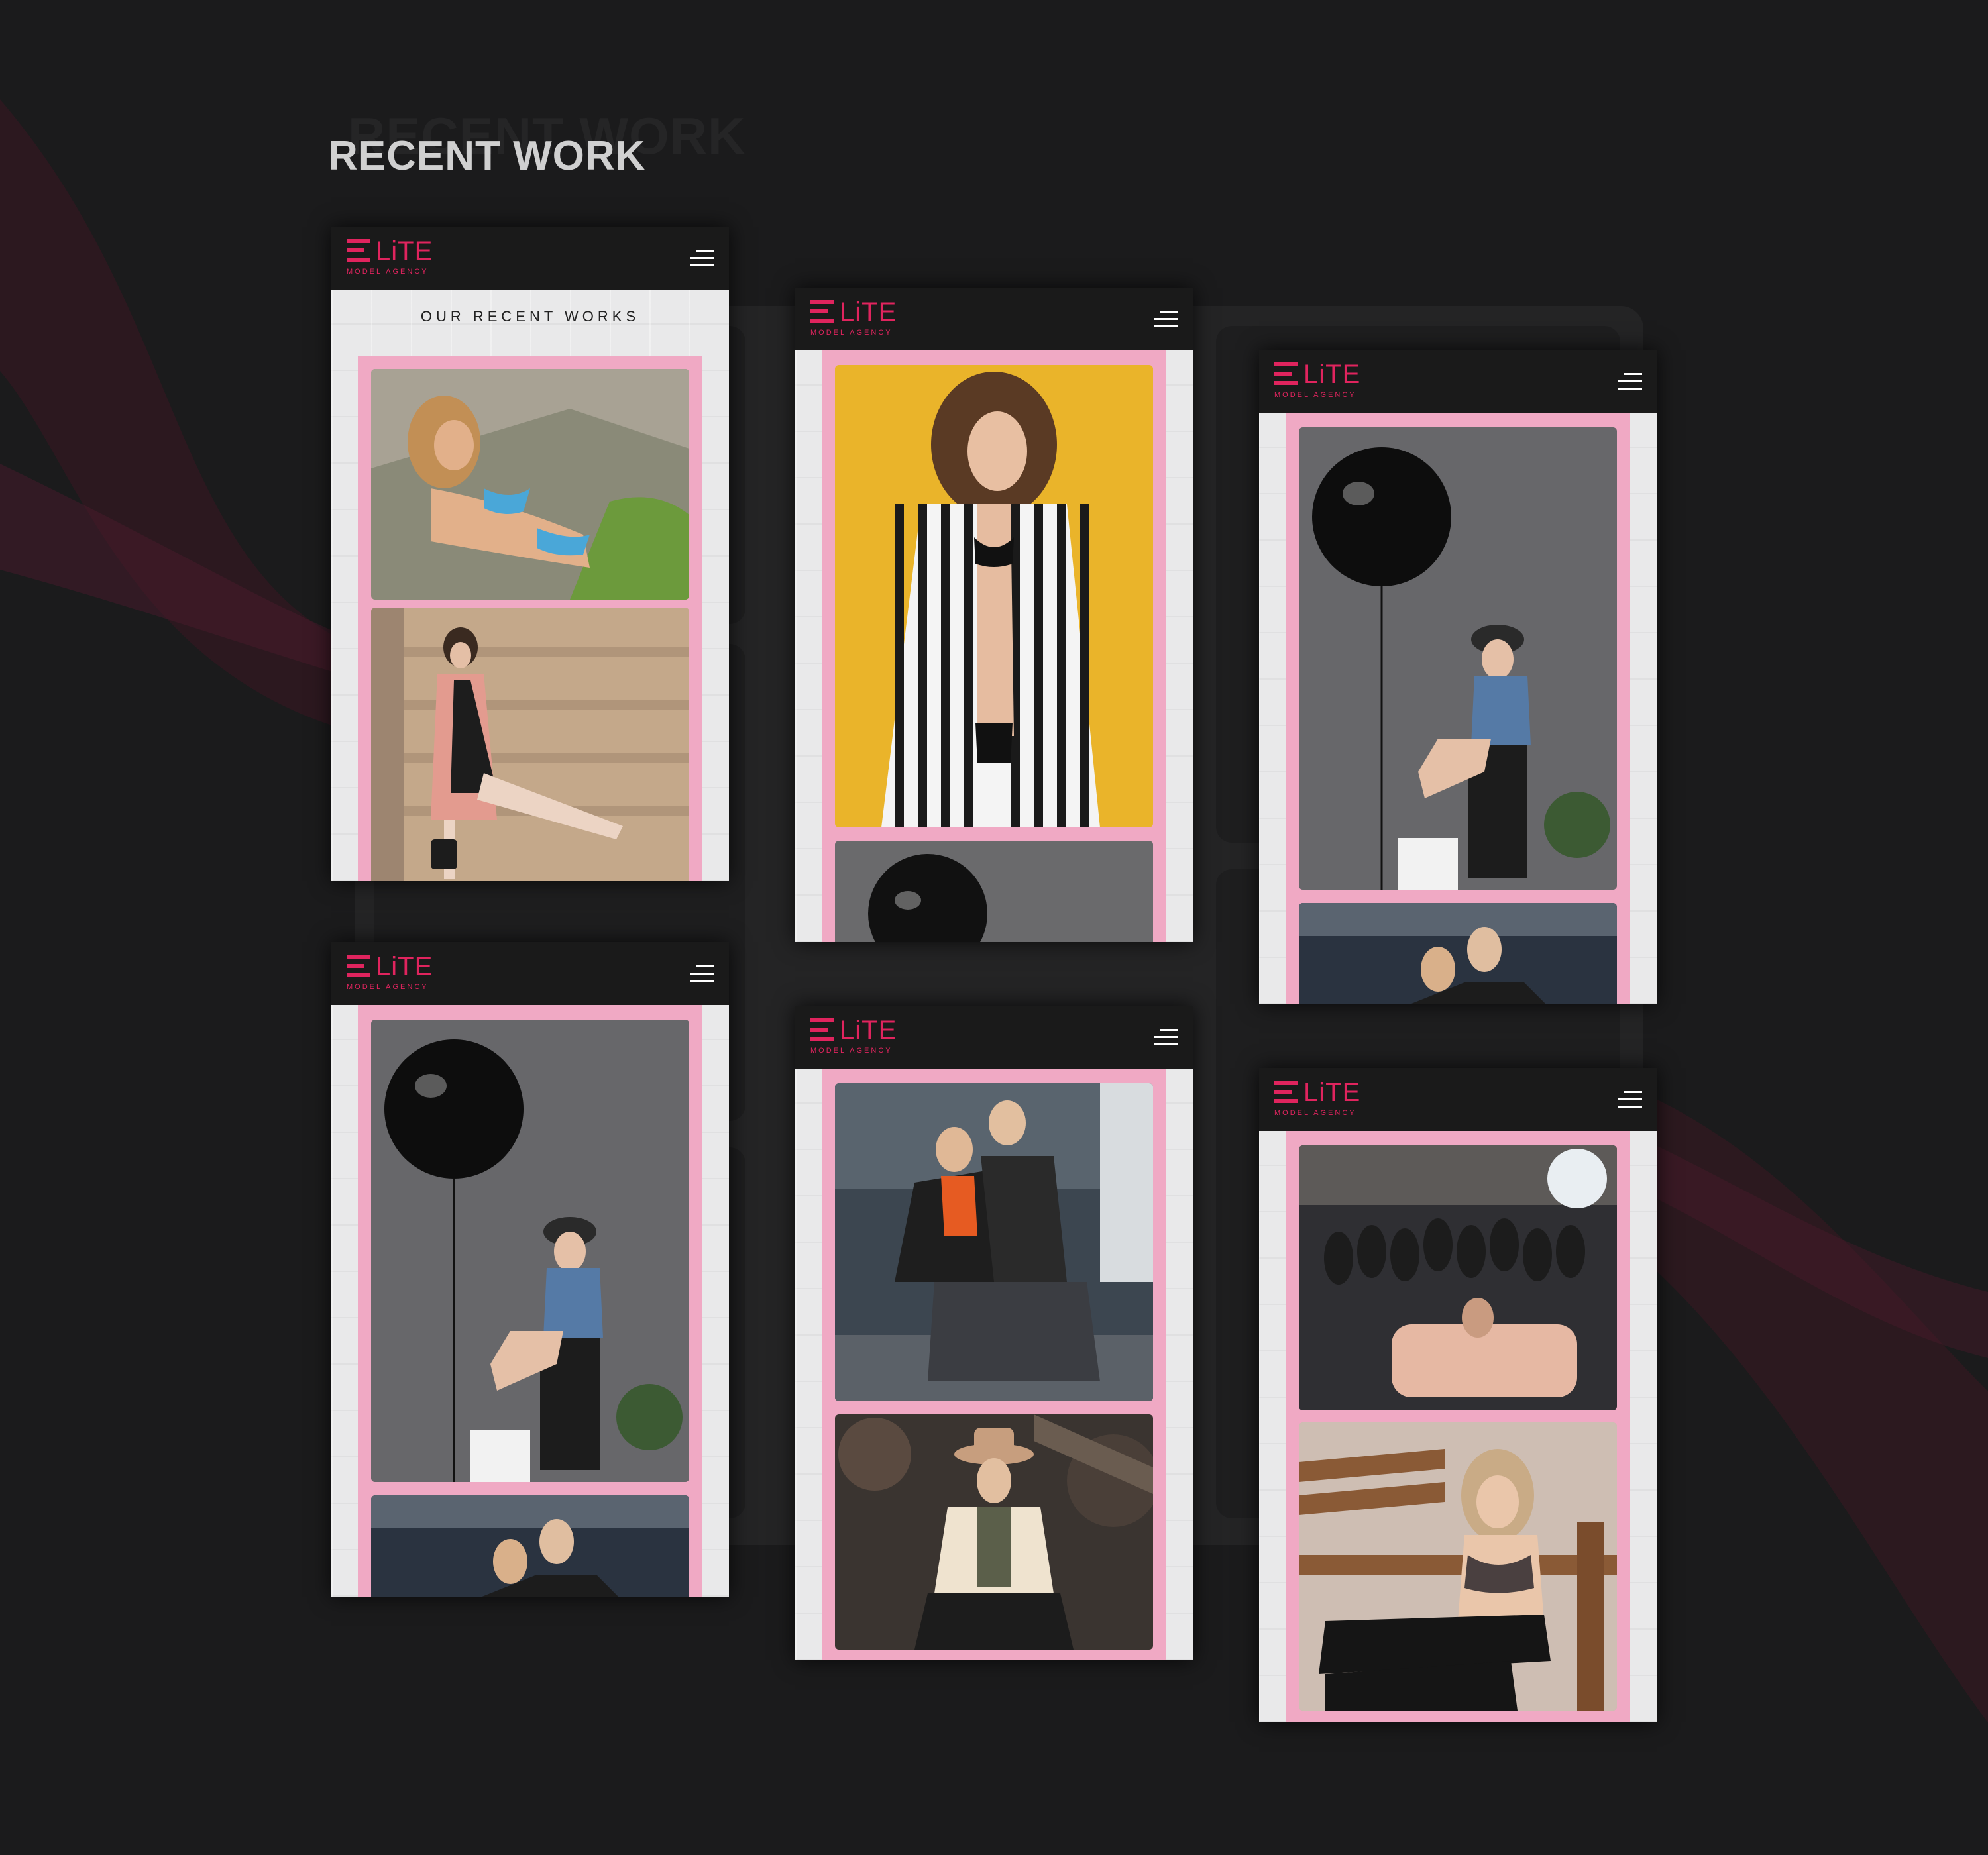 The width and height of the screenshot is (1988, 1855). I want to click on page-heading: OUR RECENT WORKS, so click(530, 316).